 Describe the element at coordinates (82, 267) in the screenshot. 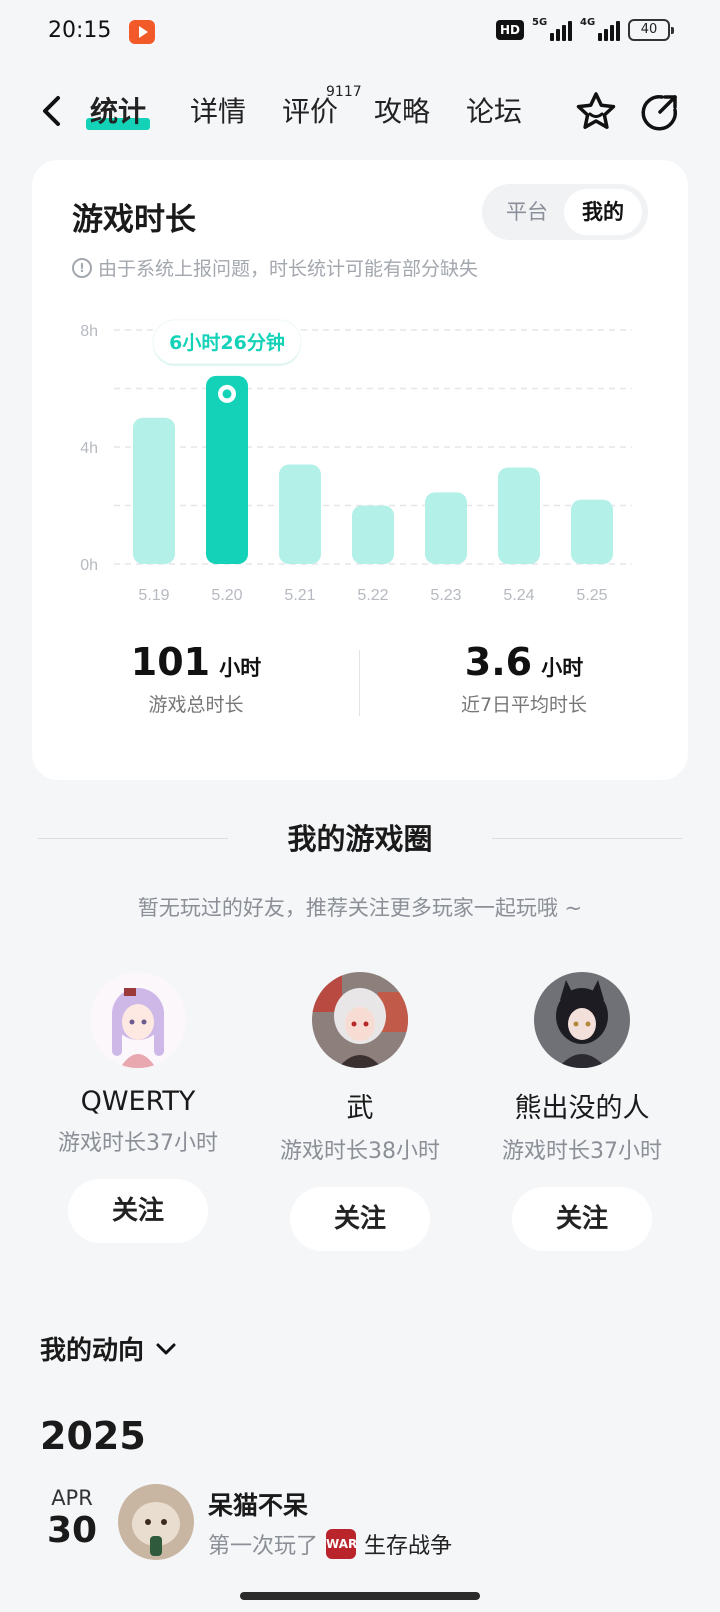

I see `info-icon: !` at that location.